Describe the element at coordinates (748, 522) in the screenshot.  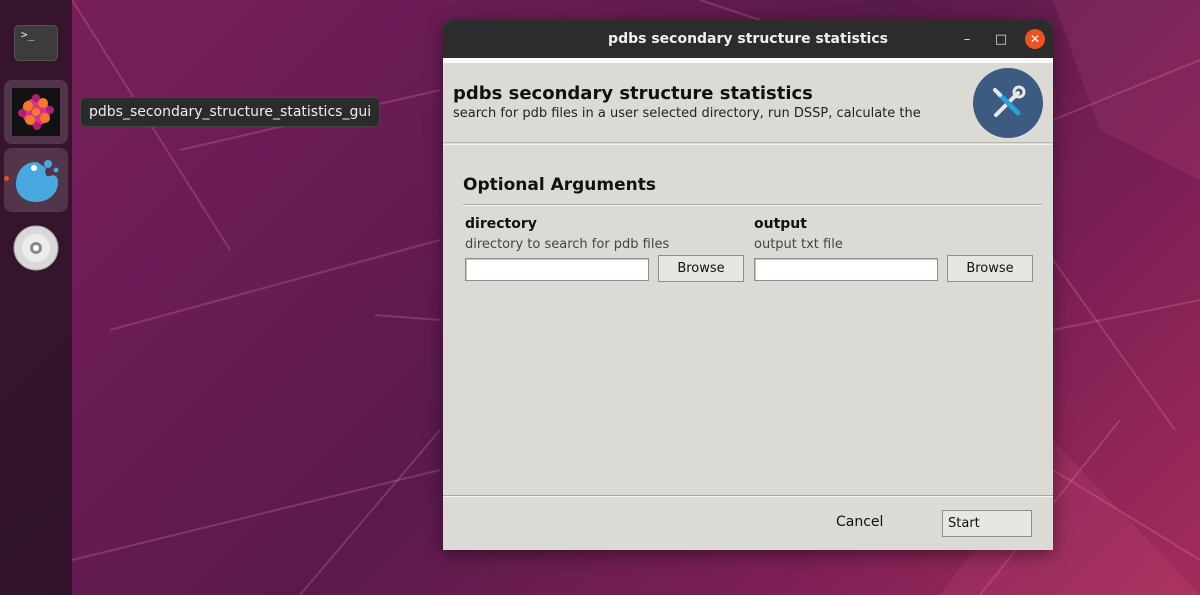
I see `dialog-footer: Cancel Start` at that location.